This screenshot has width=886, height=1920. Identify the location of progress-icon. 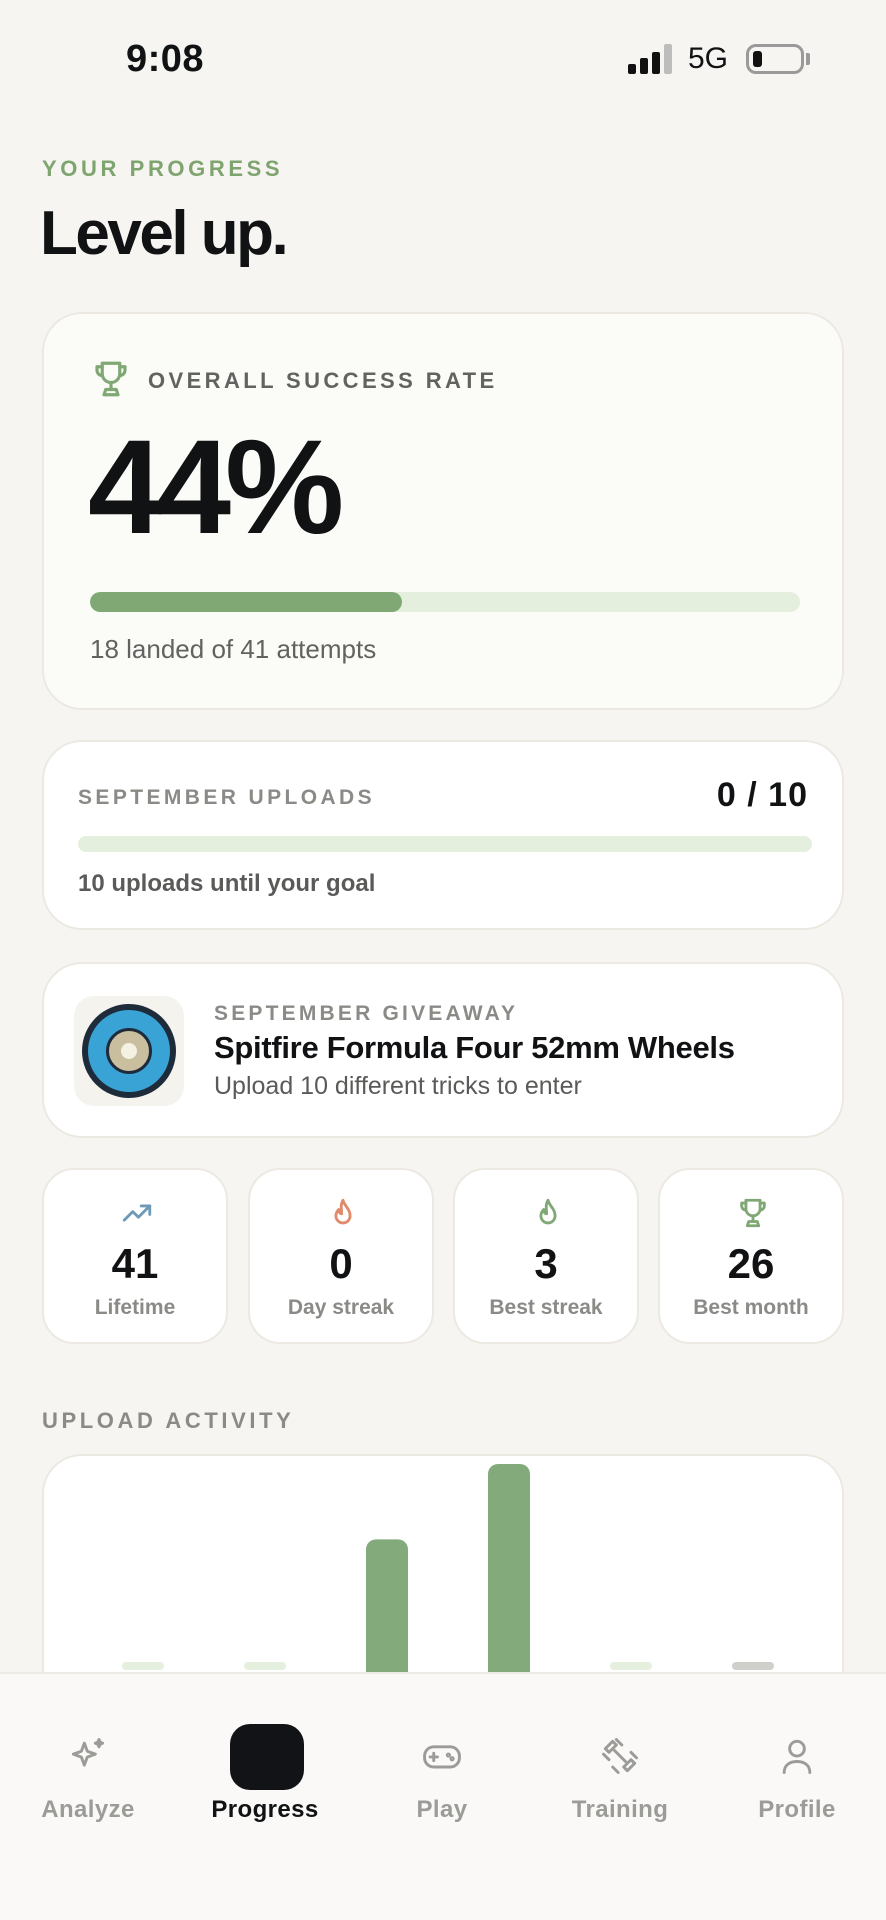
(267, 1757).